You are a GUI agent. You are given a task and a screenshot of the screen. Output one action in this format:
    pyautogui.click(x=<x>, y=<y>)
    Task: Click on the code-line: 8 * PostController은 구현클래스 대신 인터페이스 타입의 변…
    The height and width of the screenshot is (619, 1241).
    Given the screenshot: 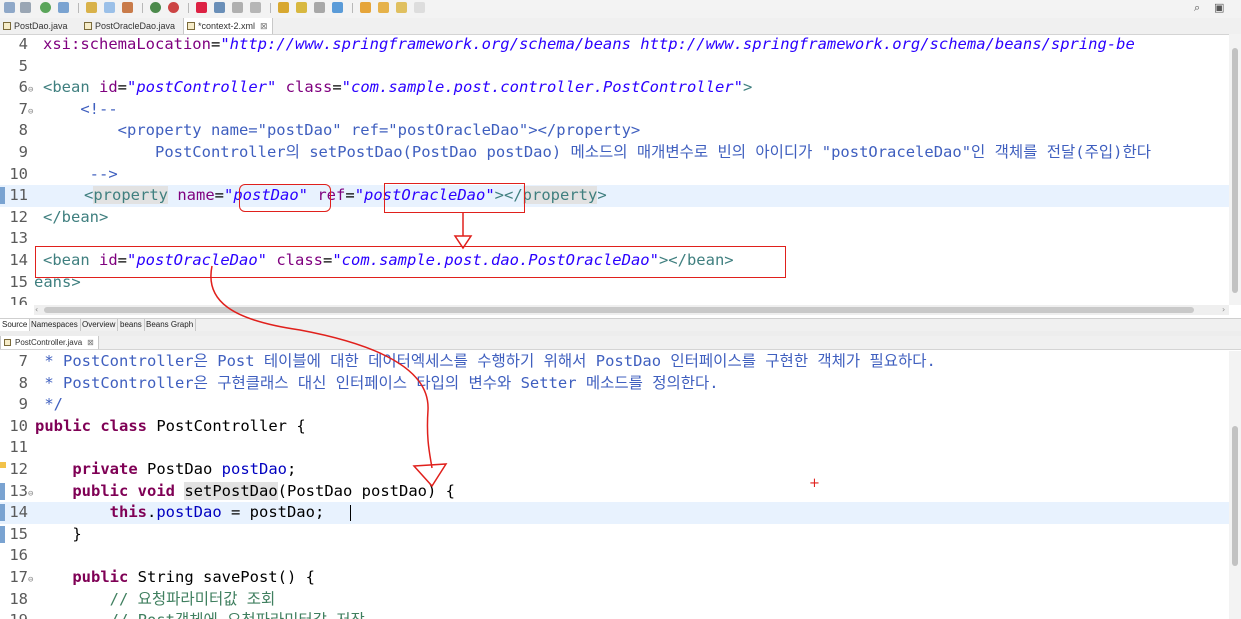 What is the action you would take?
    pyautogui.click(x=368, y=382)
    